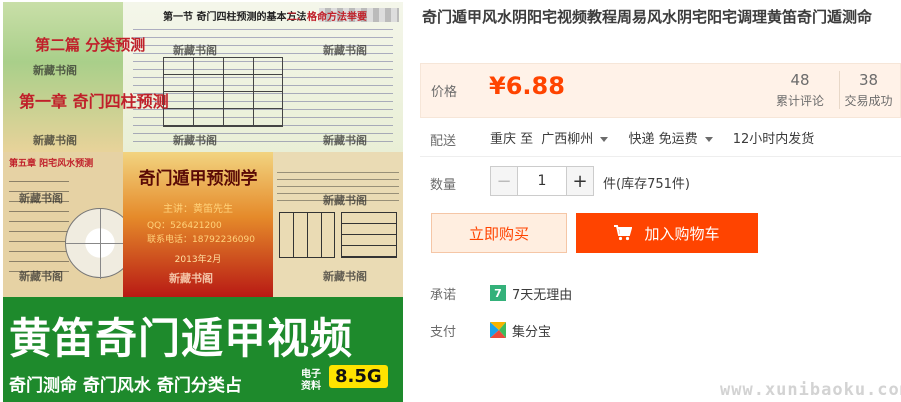 The height and width of the screenshot is (402, 901). Describe the element at coordinates (184, 226) in the screenshot. I see `book-qq: QQ：526421200` at that location.